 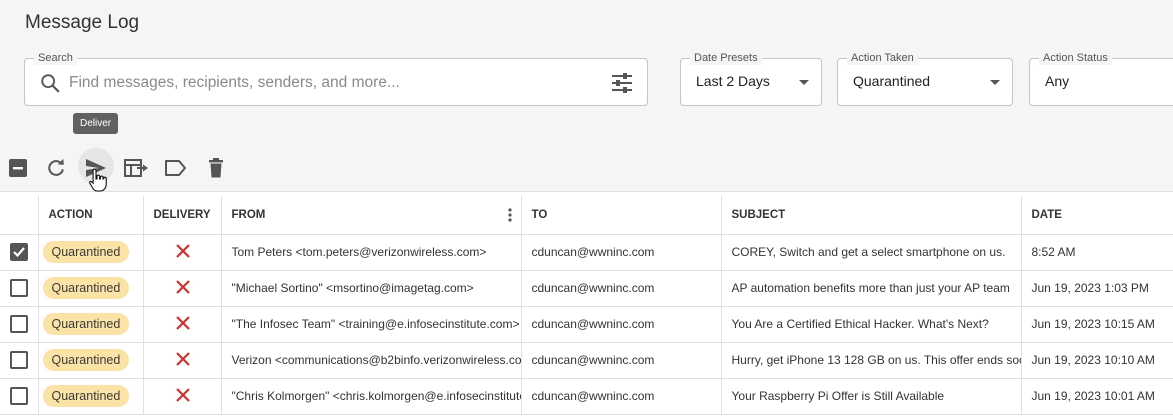 I want to click on action-toolbar, so click(x=586, y=167).